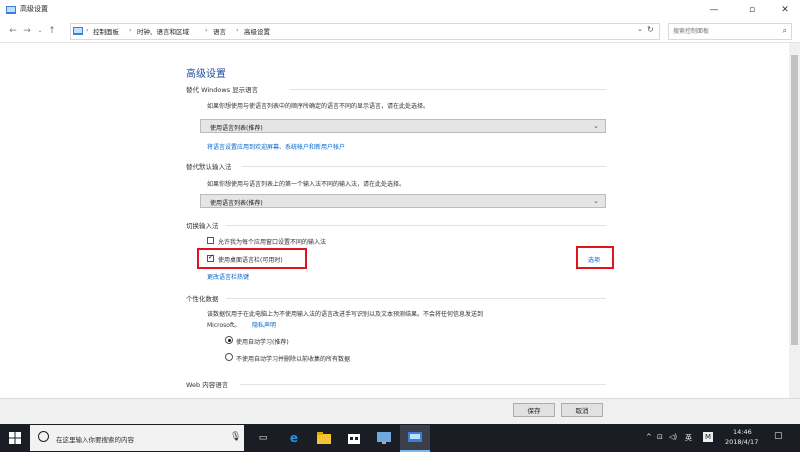  I want to click on section-heading-personalization: 个性化数据, so click(202, 299).